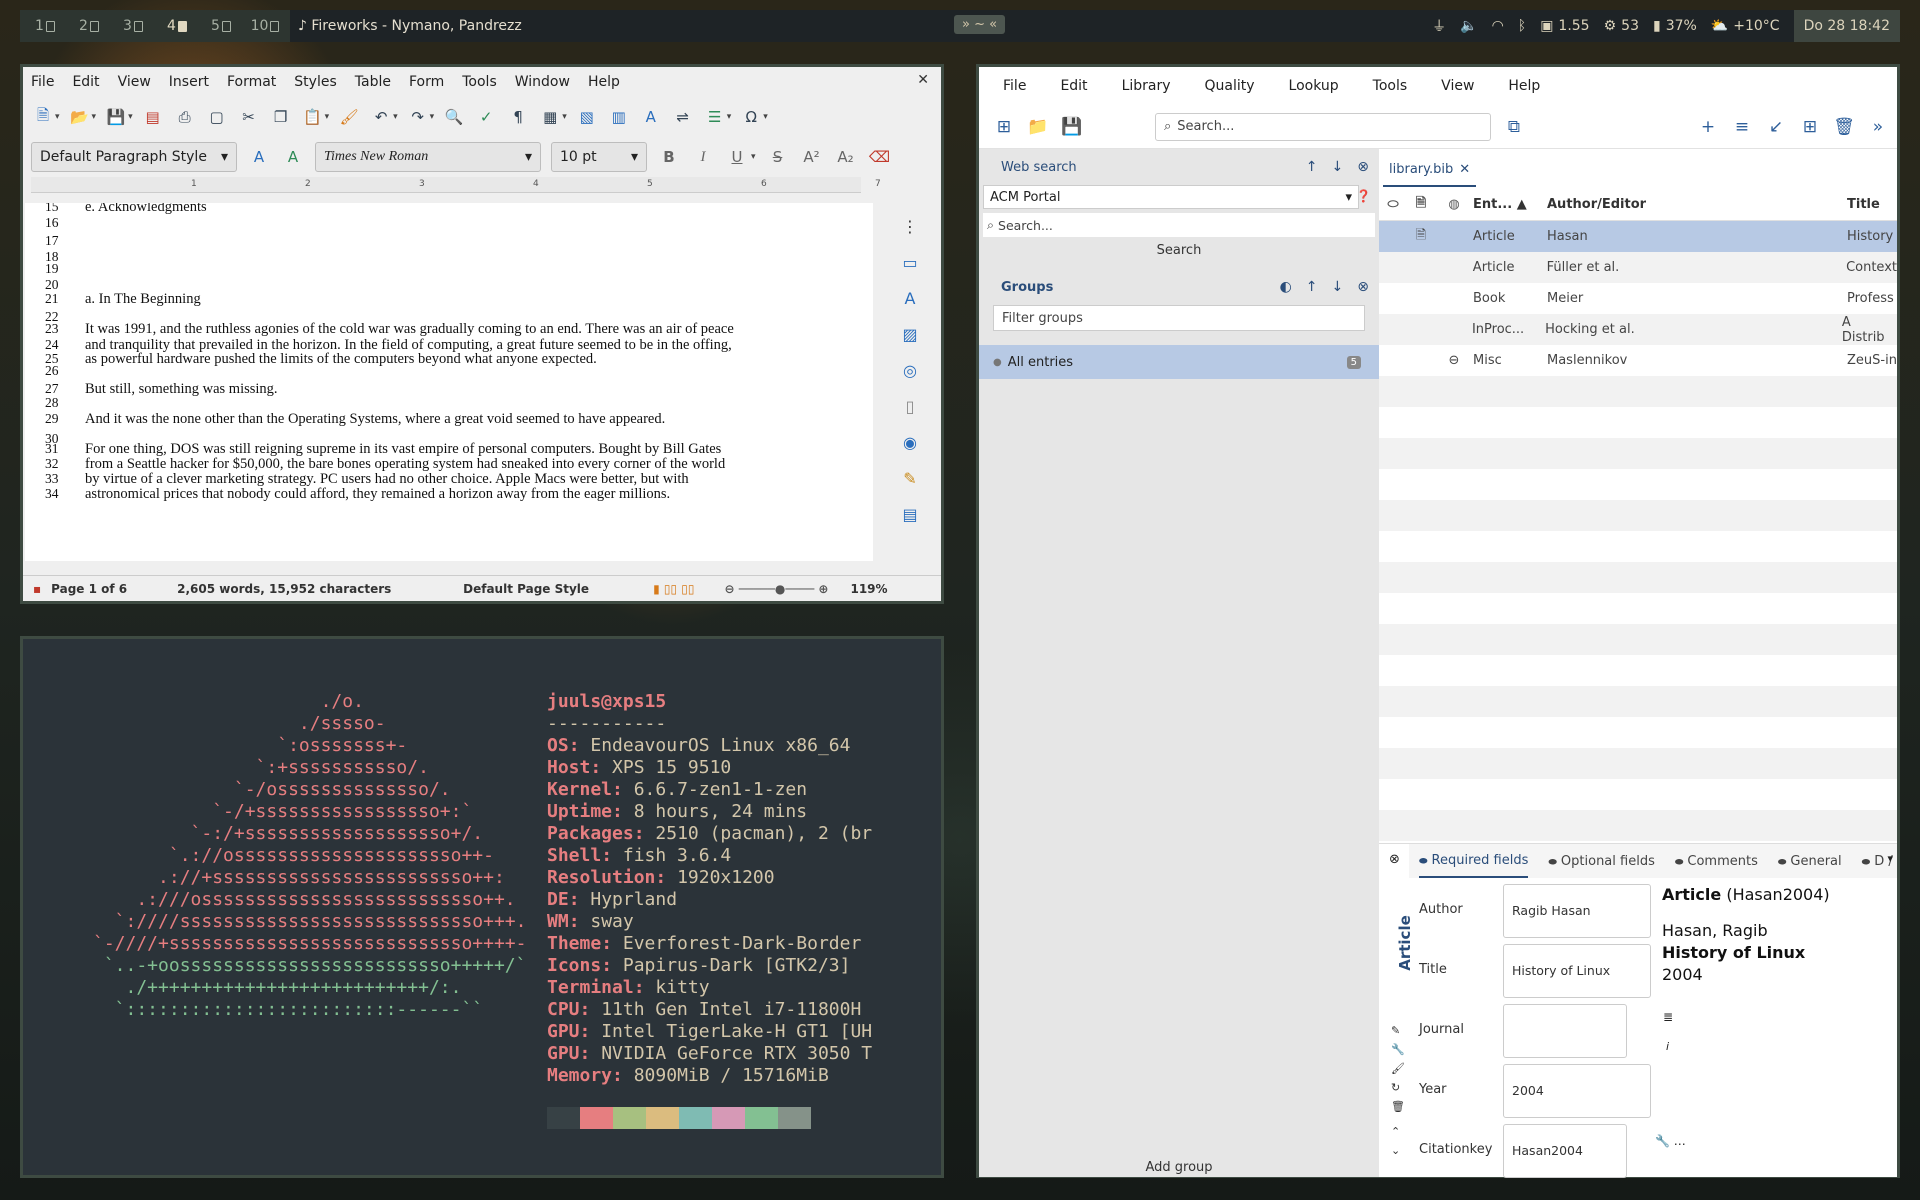 Image resolution: width=1920 pixels, height=1200 pixels. Describe the element at coordinates (1179, 362) in the screenshot. I see `group-all-entries: ● All entries 5` at that location.